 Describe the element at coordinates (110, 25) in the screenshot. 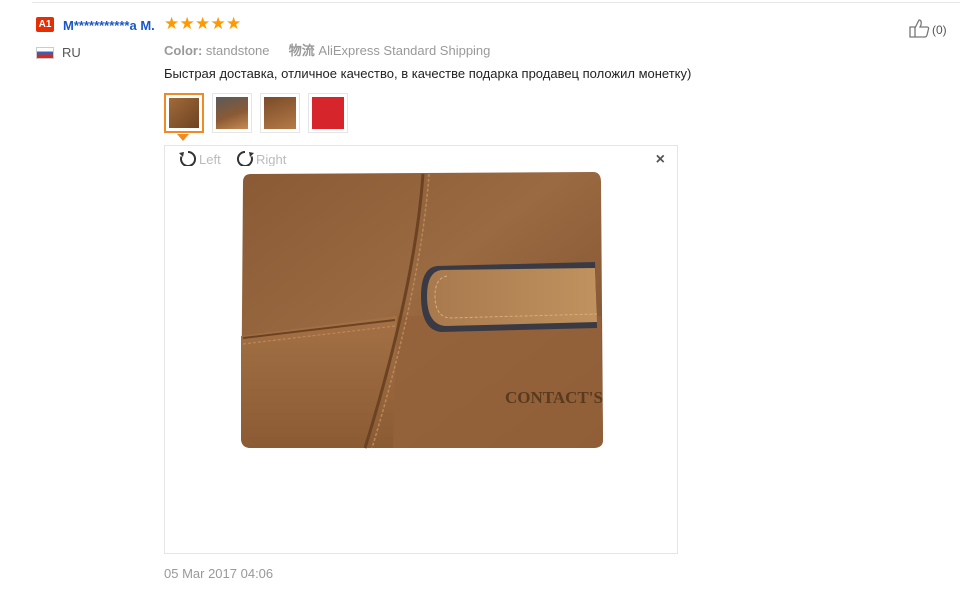

I see `buyer-name: M***********a M.` at that location.